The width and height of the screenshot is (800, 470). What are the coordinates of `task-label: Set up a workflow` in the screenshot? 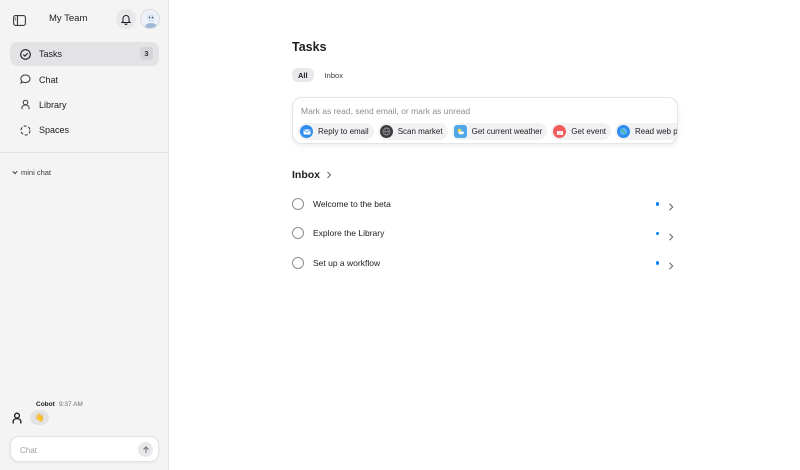 It's located at (347, 262).